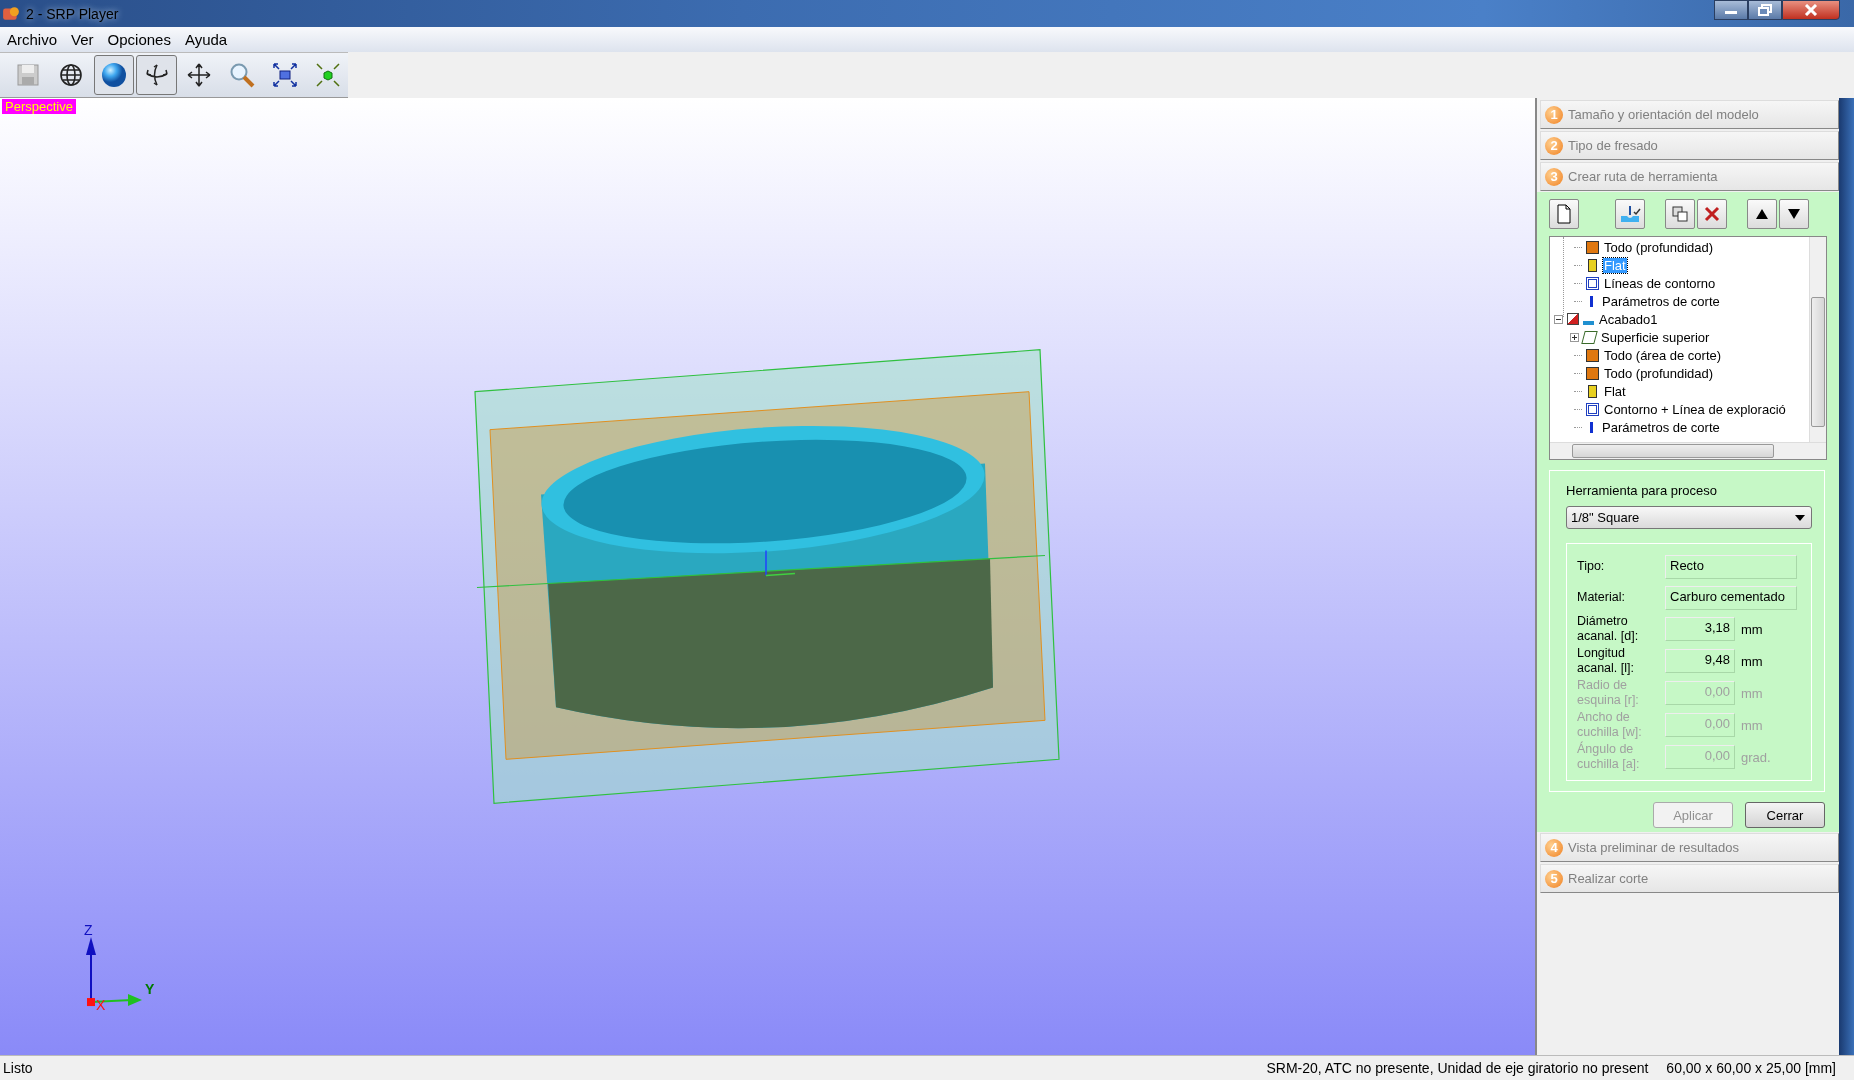  What do you see at coordinates (1700, 629) in the screenshot?
I see `property-field: 3,18` at bounding box center [1700, 629].